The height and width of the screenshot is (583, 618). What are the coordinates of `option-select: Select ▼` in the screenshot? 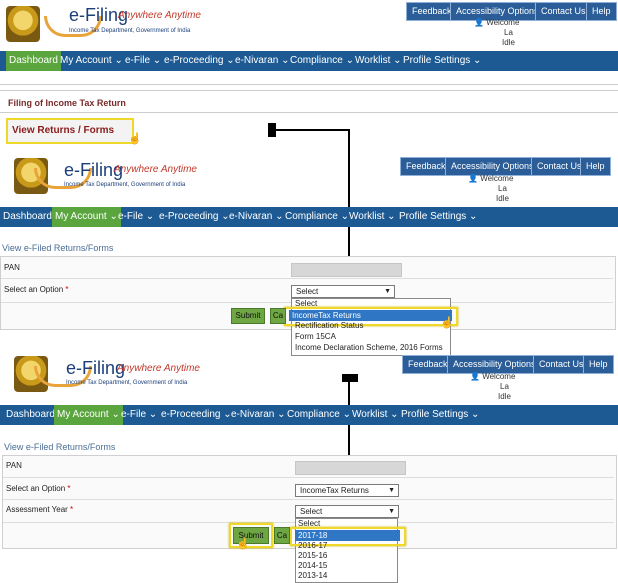 It's located at (343, 291).